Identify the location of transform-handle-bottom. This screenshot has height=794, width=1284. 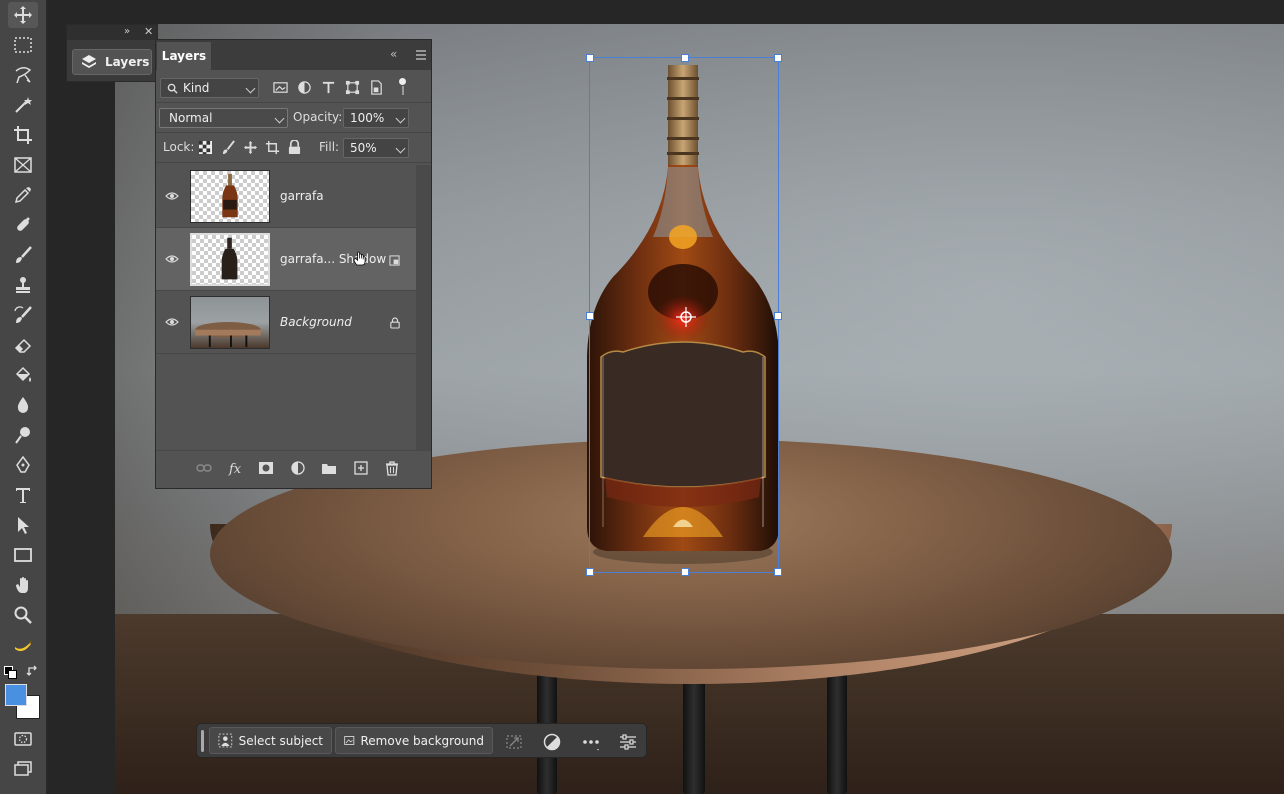
(685, 572).